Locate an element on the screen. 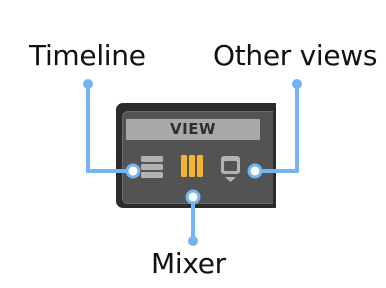 The height and width of the screenshot is (288, 386). mixer-icon is located at coordinates (192, 166).